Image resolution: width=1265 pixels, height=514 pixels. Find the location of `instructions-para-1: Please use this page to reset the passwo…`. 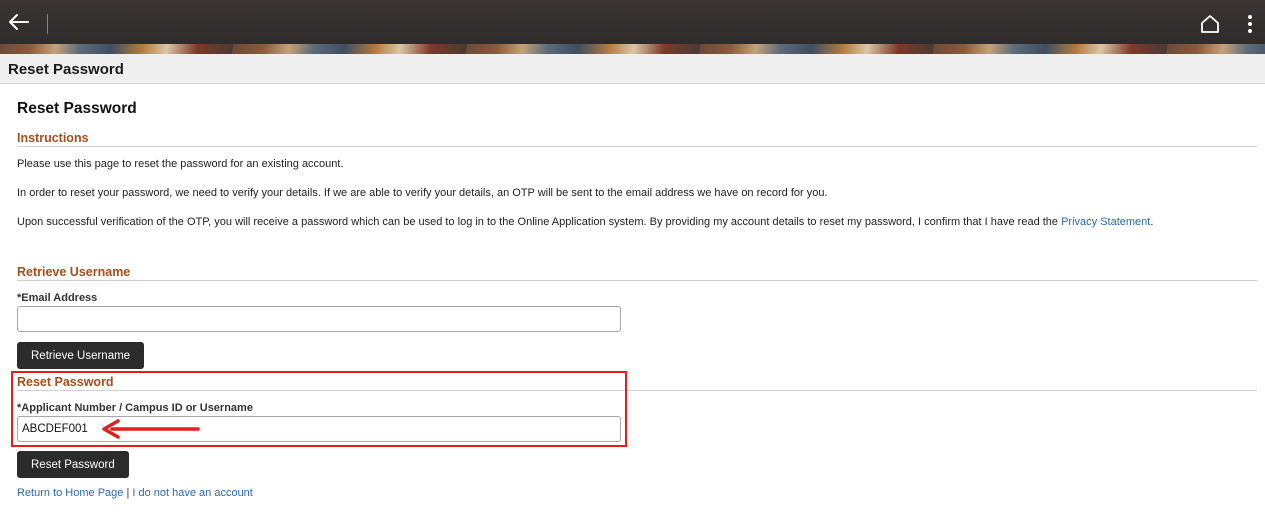

instructions-para-1: Please use this page to reset the passwo… is located at coordinates (180, 164).